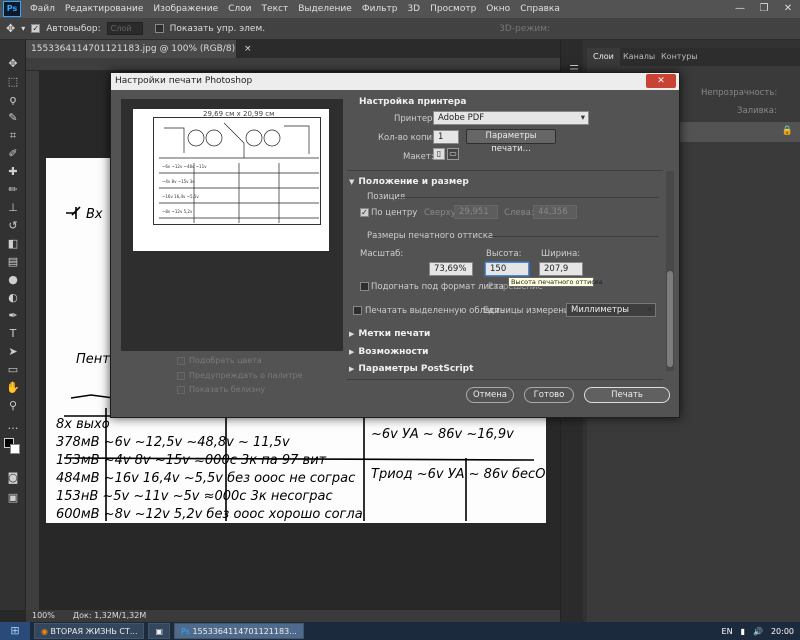 This screenshot has width=800, height=640. I want to click on menu-select: Выделение, so click(325, 9).